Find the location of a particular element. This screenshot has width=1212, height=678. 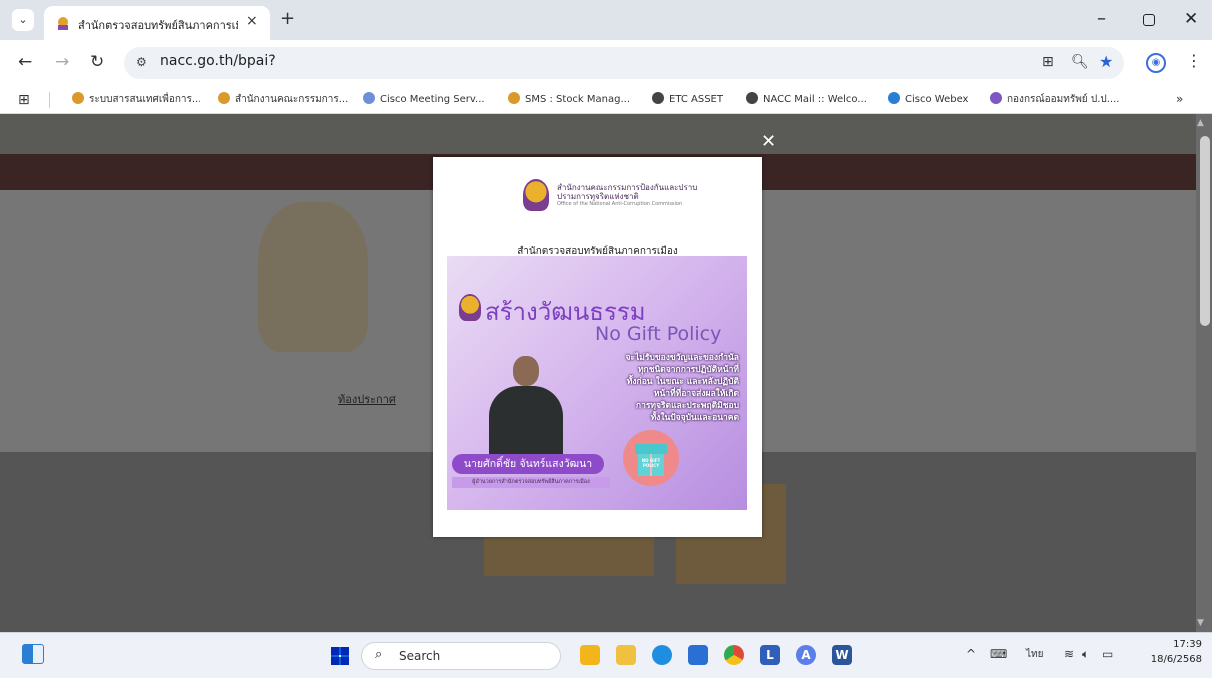

app-a-icon: A is located at coordinates (806, 655).